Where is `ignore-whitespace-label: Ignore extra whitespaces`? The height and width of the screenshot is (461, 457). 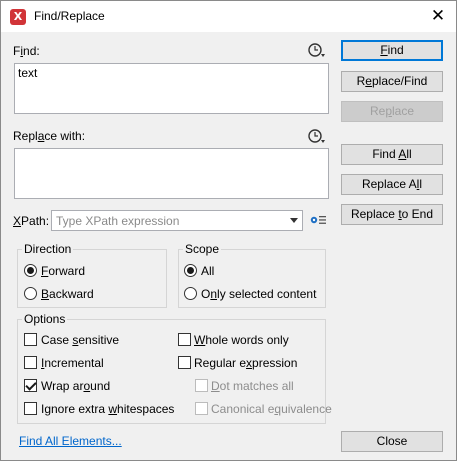 ignore-whitespace-label: Ignore extra whitespaces is located at coordinates (107, 409).